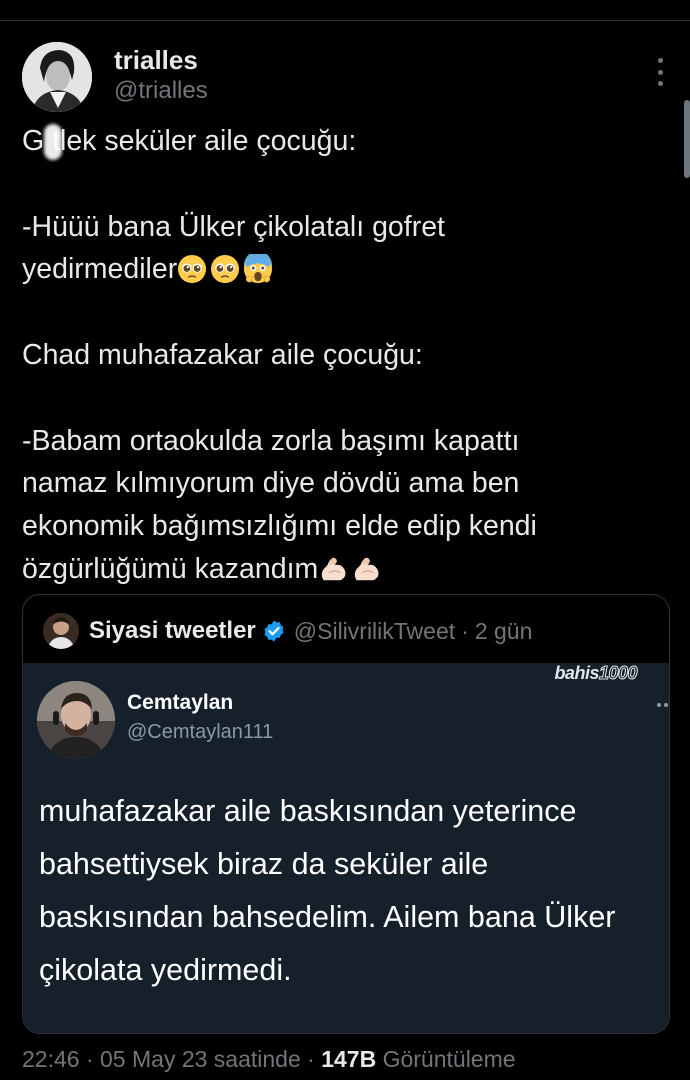  What do you see at coordinates (161, 91) in the screenshot?
I see `author-handle: @trialles` at bounding box center [161, 91].